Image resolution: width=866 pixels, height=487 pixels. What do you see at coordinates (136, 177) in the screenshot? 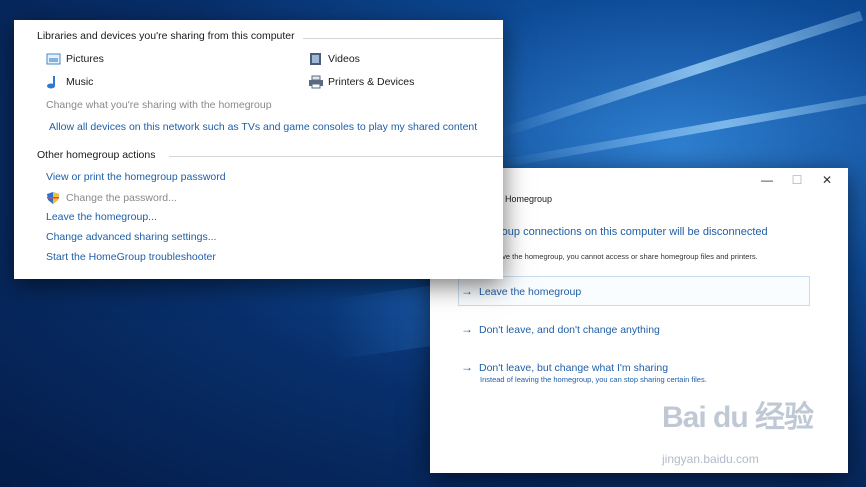
I see `view-password-link: View or print the homegroup password` at bounding box center [136, 177].